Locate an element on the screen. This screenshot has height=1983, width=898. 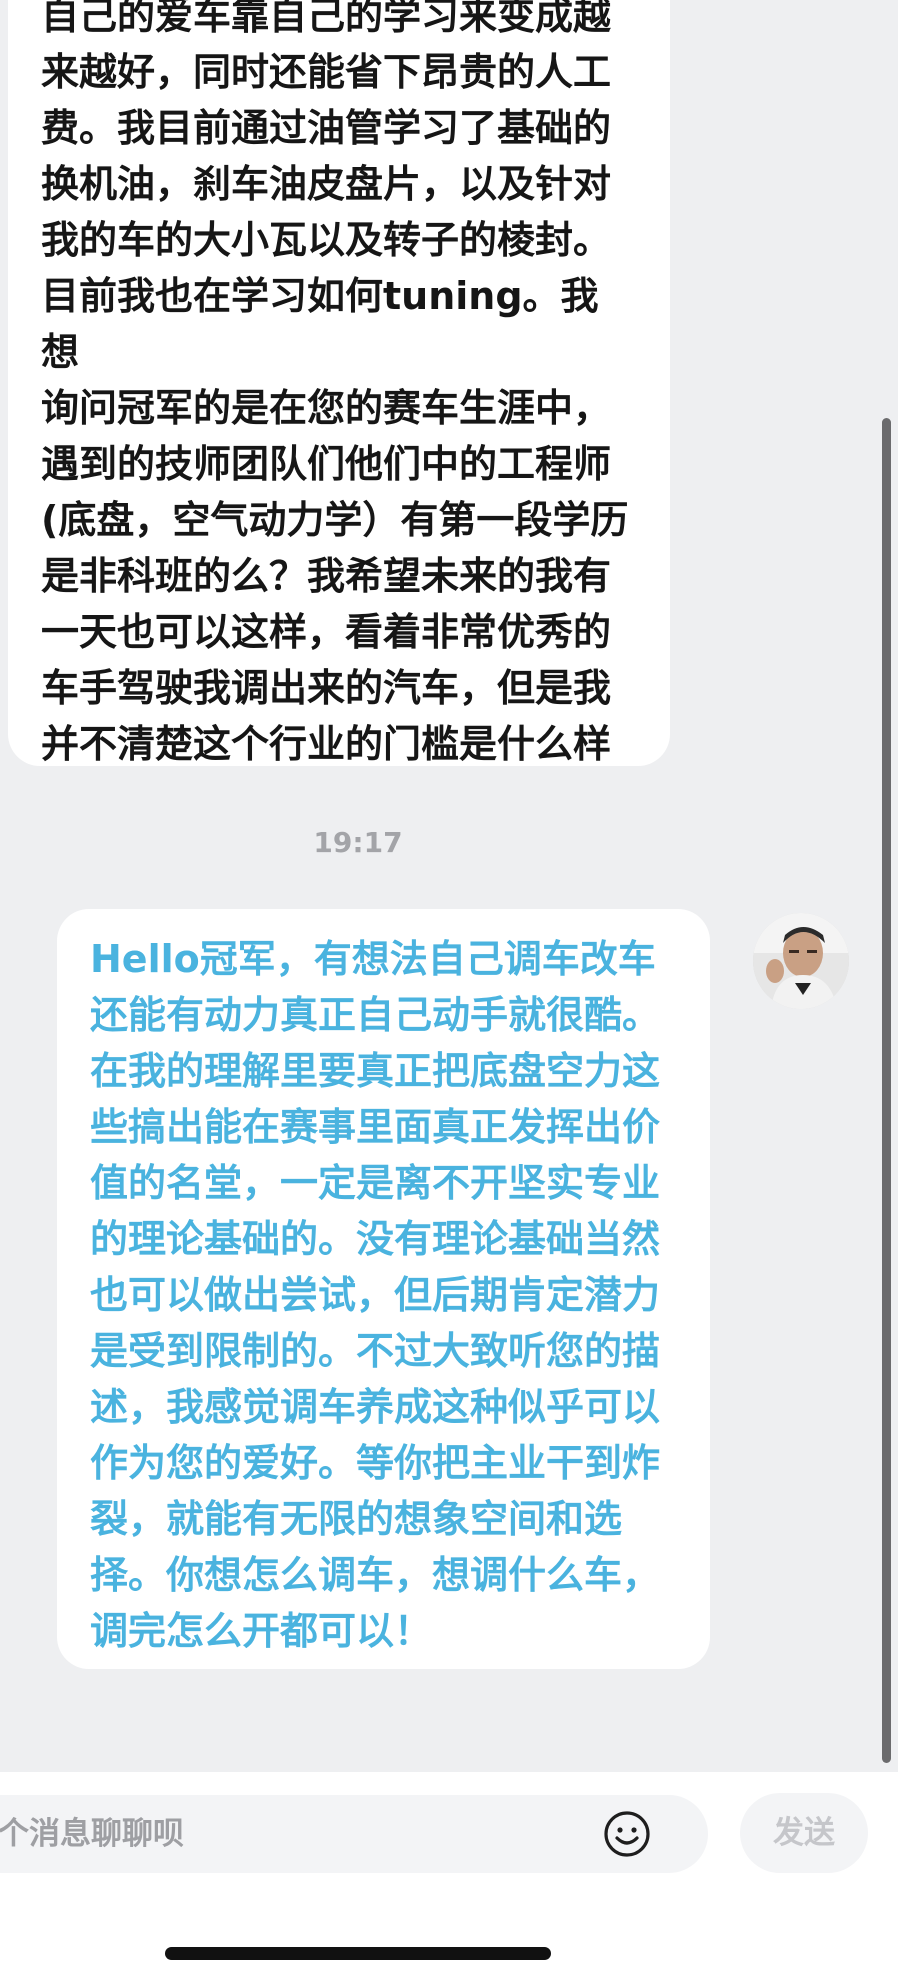
smiley-icon is located at coordinates (627, 1834).